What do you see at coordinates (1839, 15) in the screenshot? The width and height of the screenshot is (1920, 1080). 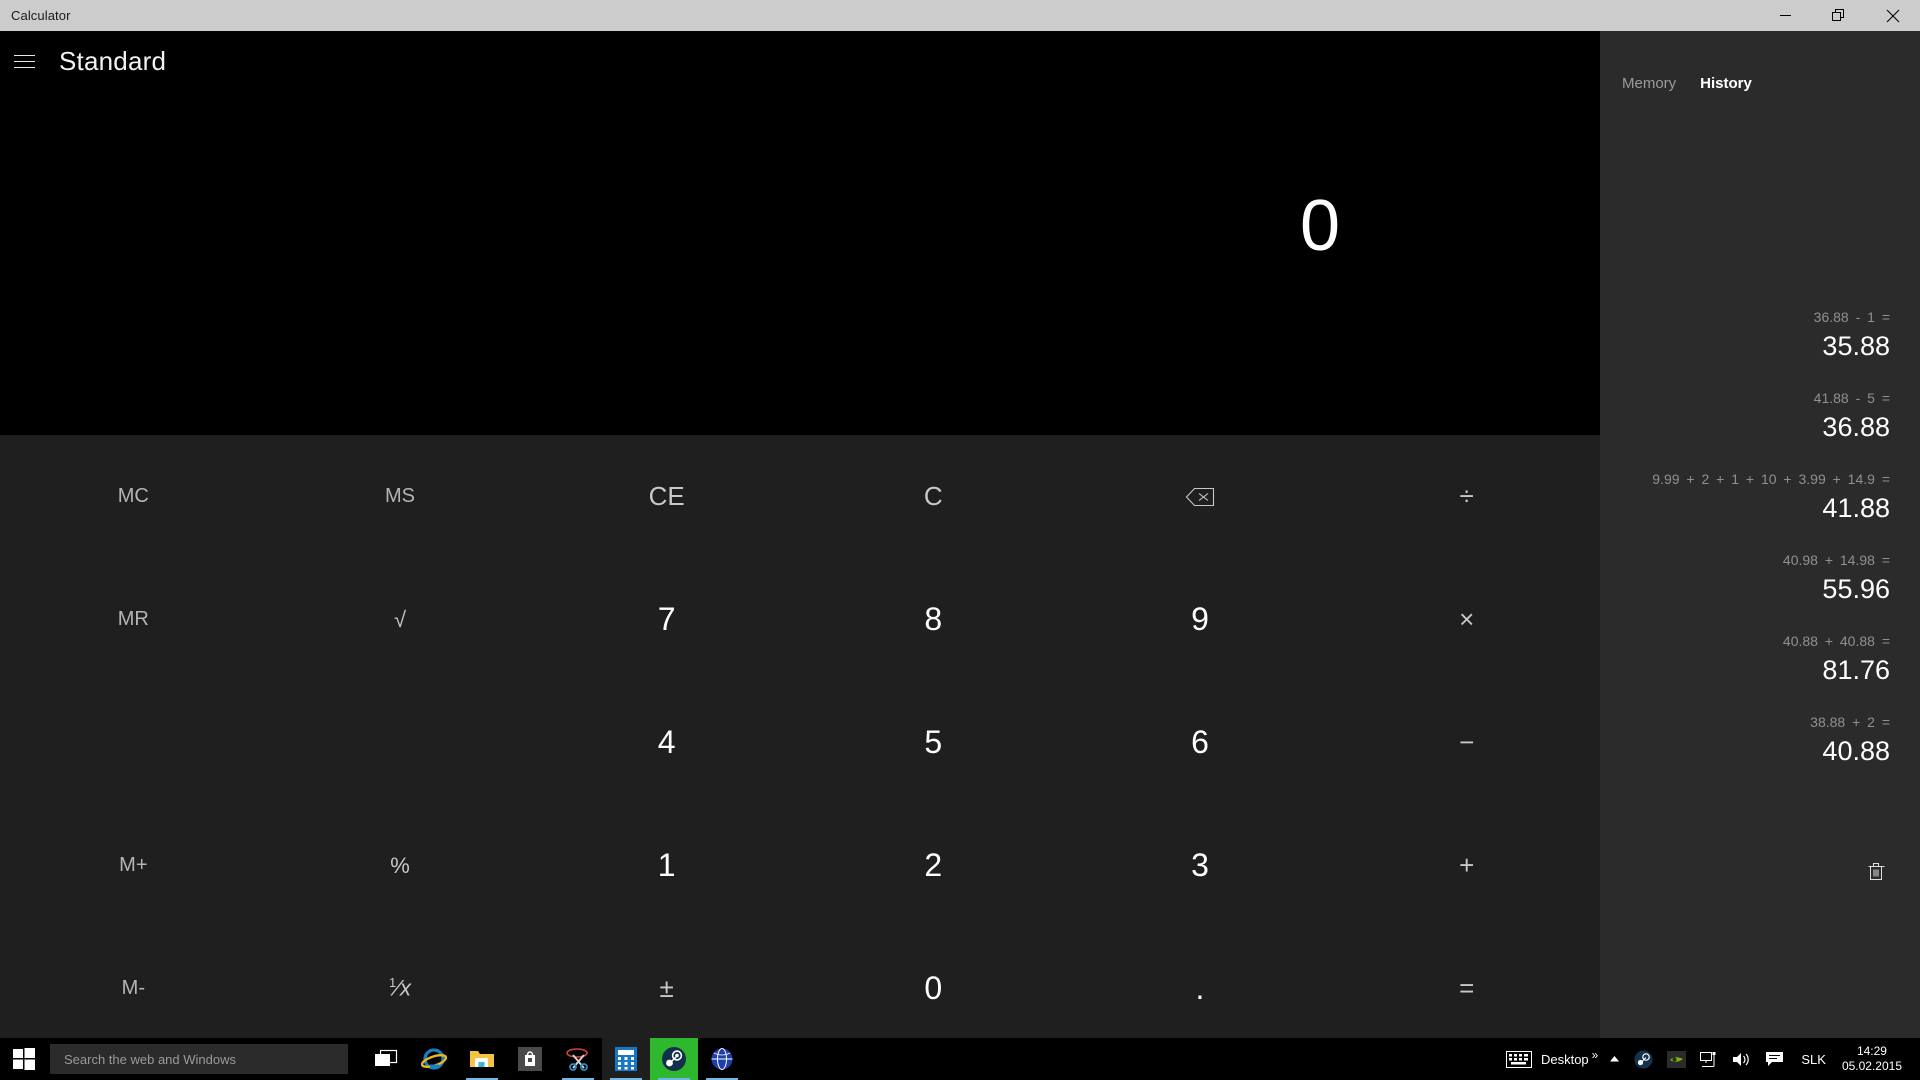 I see `restore-button` at bounding box center [1839, 15].